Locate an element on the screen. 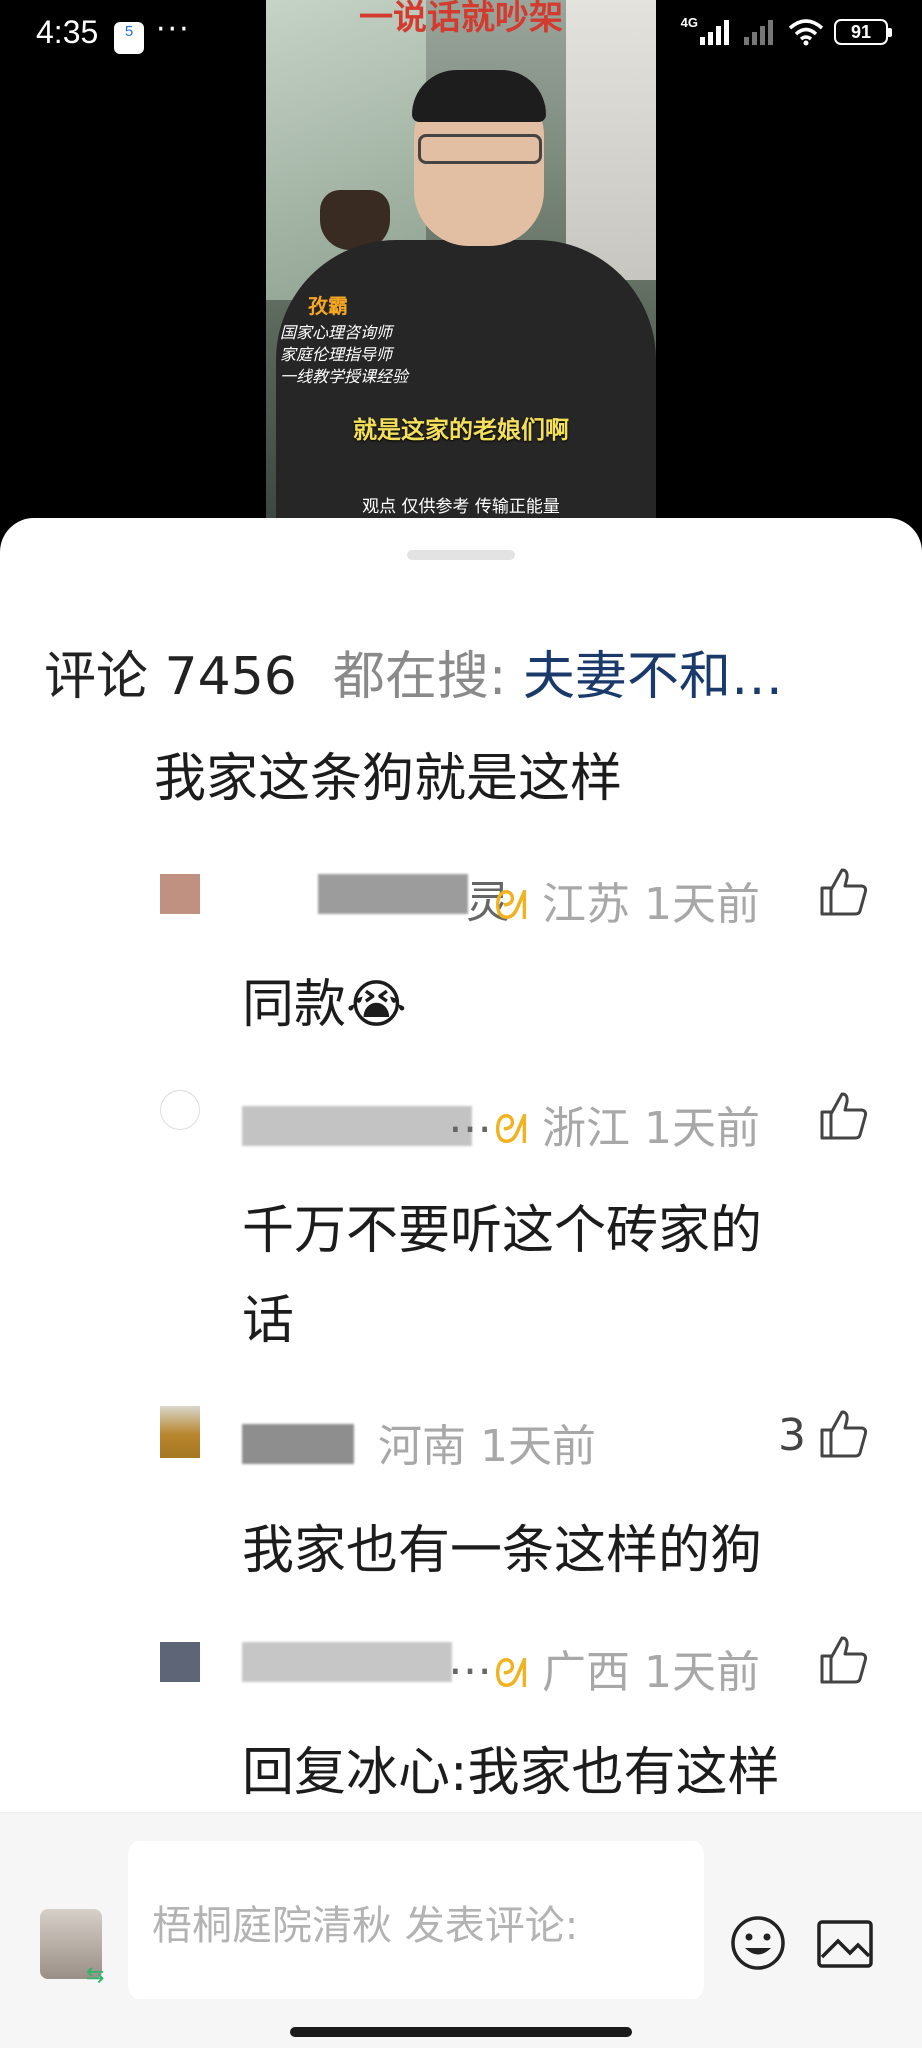 This screenshot has width=922, height=2048. status-indicators: 4G 91 is located at coordinates (786, 30).